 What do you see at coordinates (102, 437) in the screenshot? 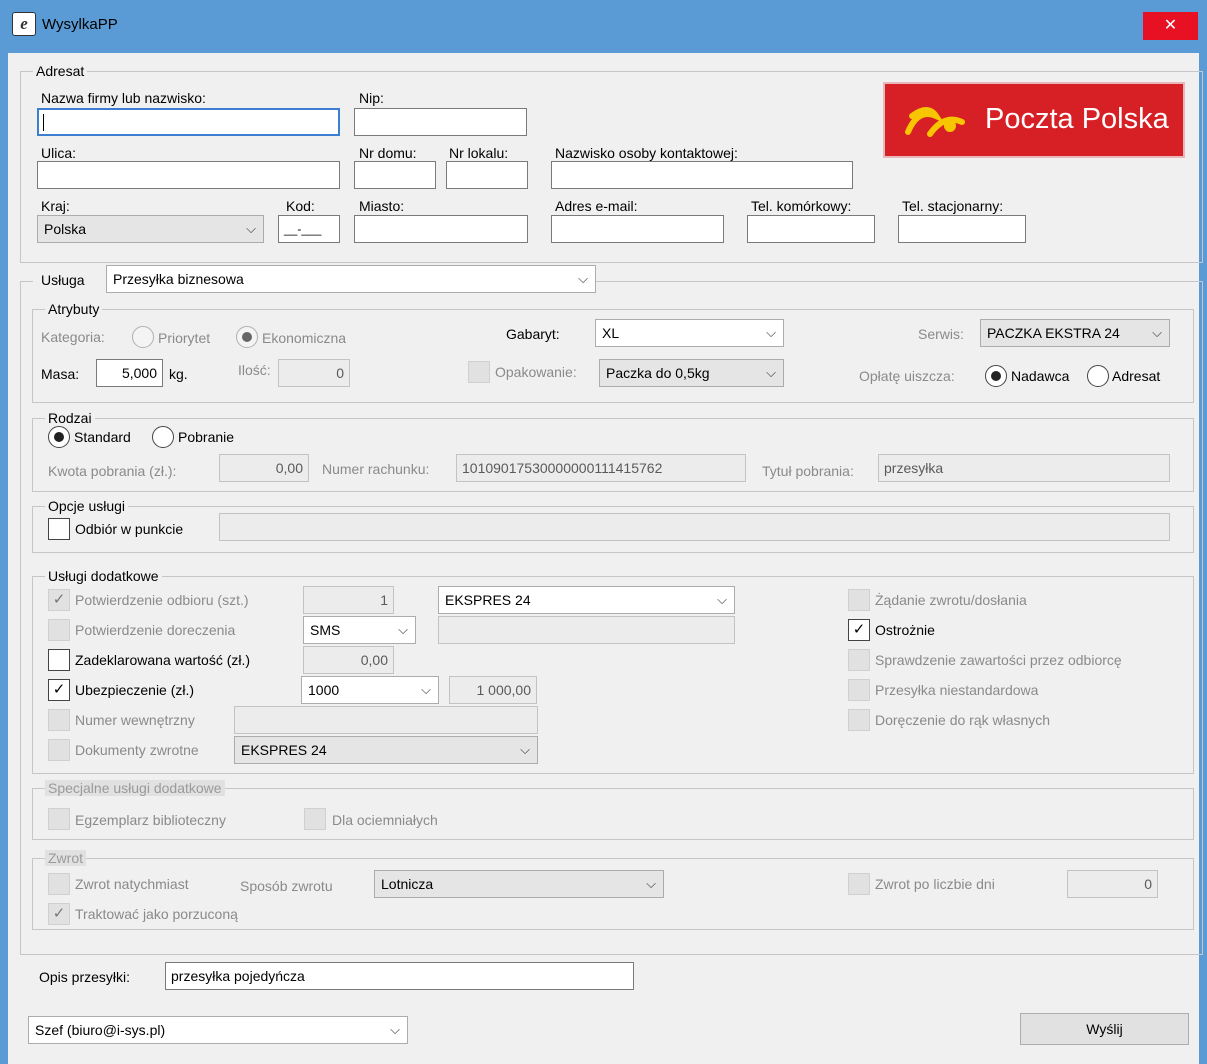
I see `standard-label: Standard` at bounding box center [102, 437].